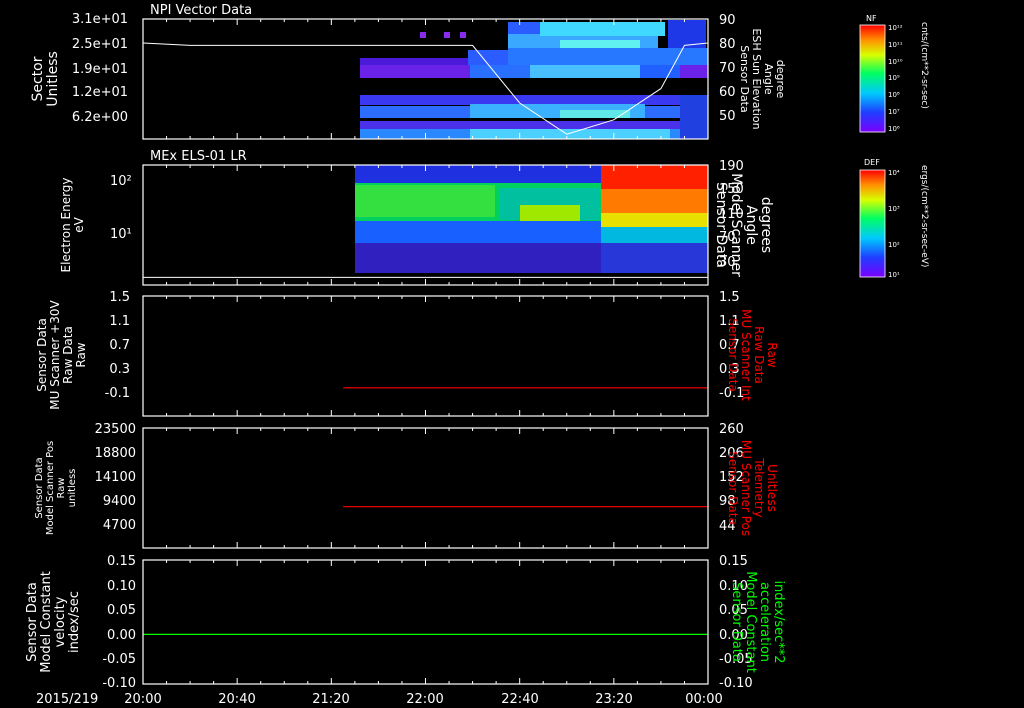  Describe the element at coordinates (778, 621) in the screenshot. I see `y2-label-line: index/sec**2` at that location.